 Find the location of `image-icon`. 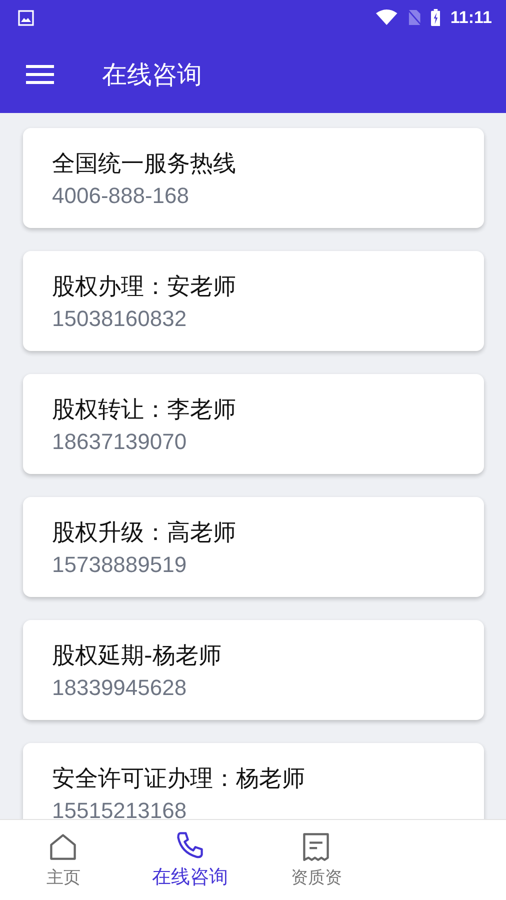

image-icon is located at coordinates (26, 18).